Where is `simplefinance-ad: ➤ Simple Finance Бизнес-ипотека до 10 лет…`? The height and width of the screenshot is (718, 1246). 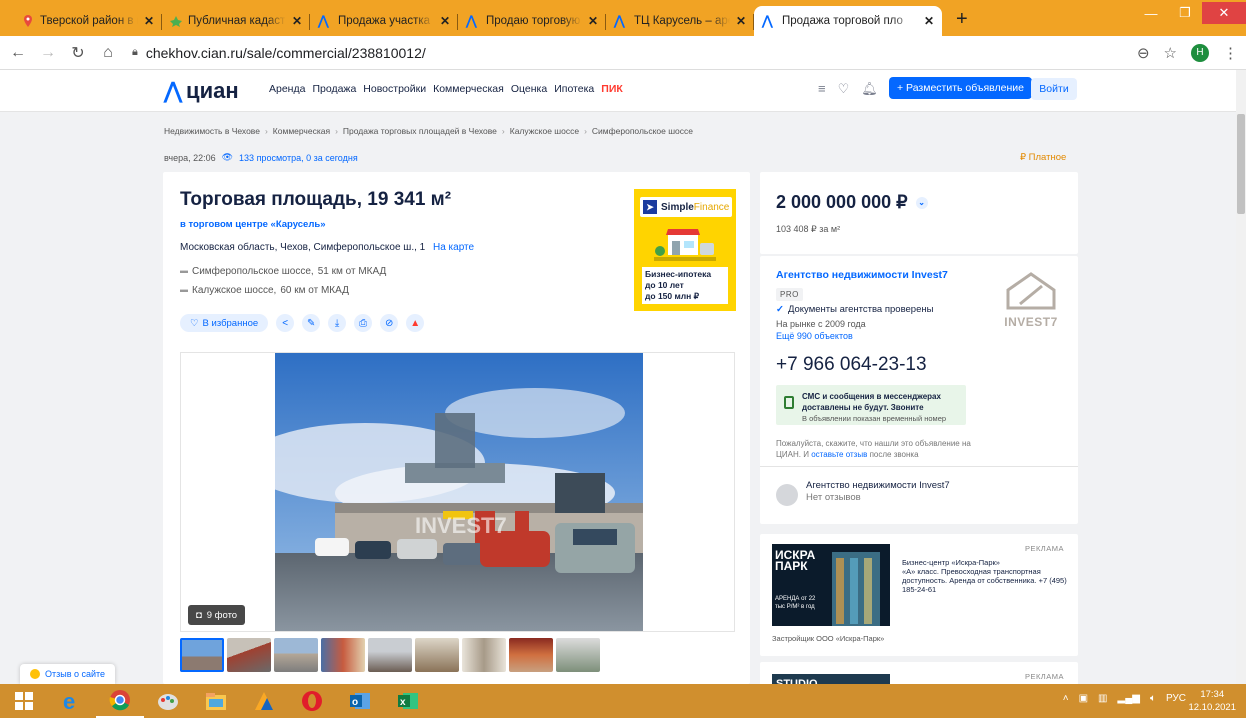 simplefinance-ad: ➤ Simple Finance Бизнес-ипотека до 10 лет… is located at coordinates (685, 250).